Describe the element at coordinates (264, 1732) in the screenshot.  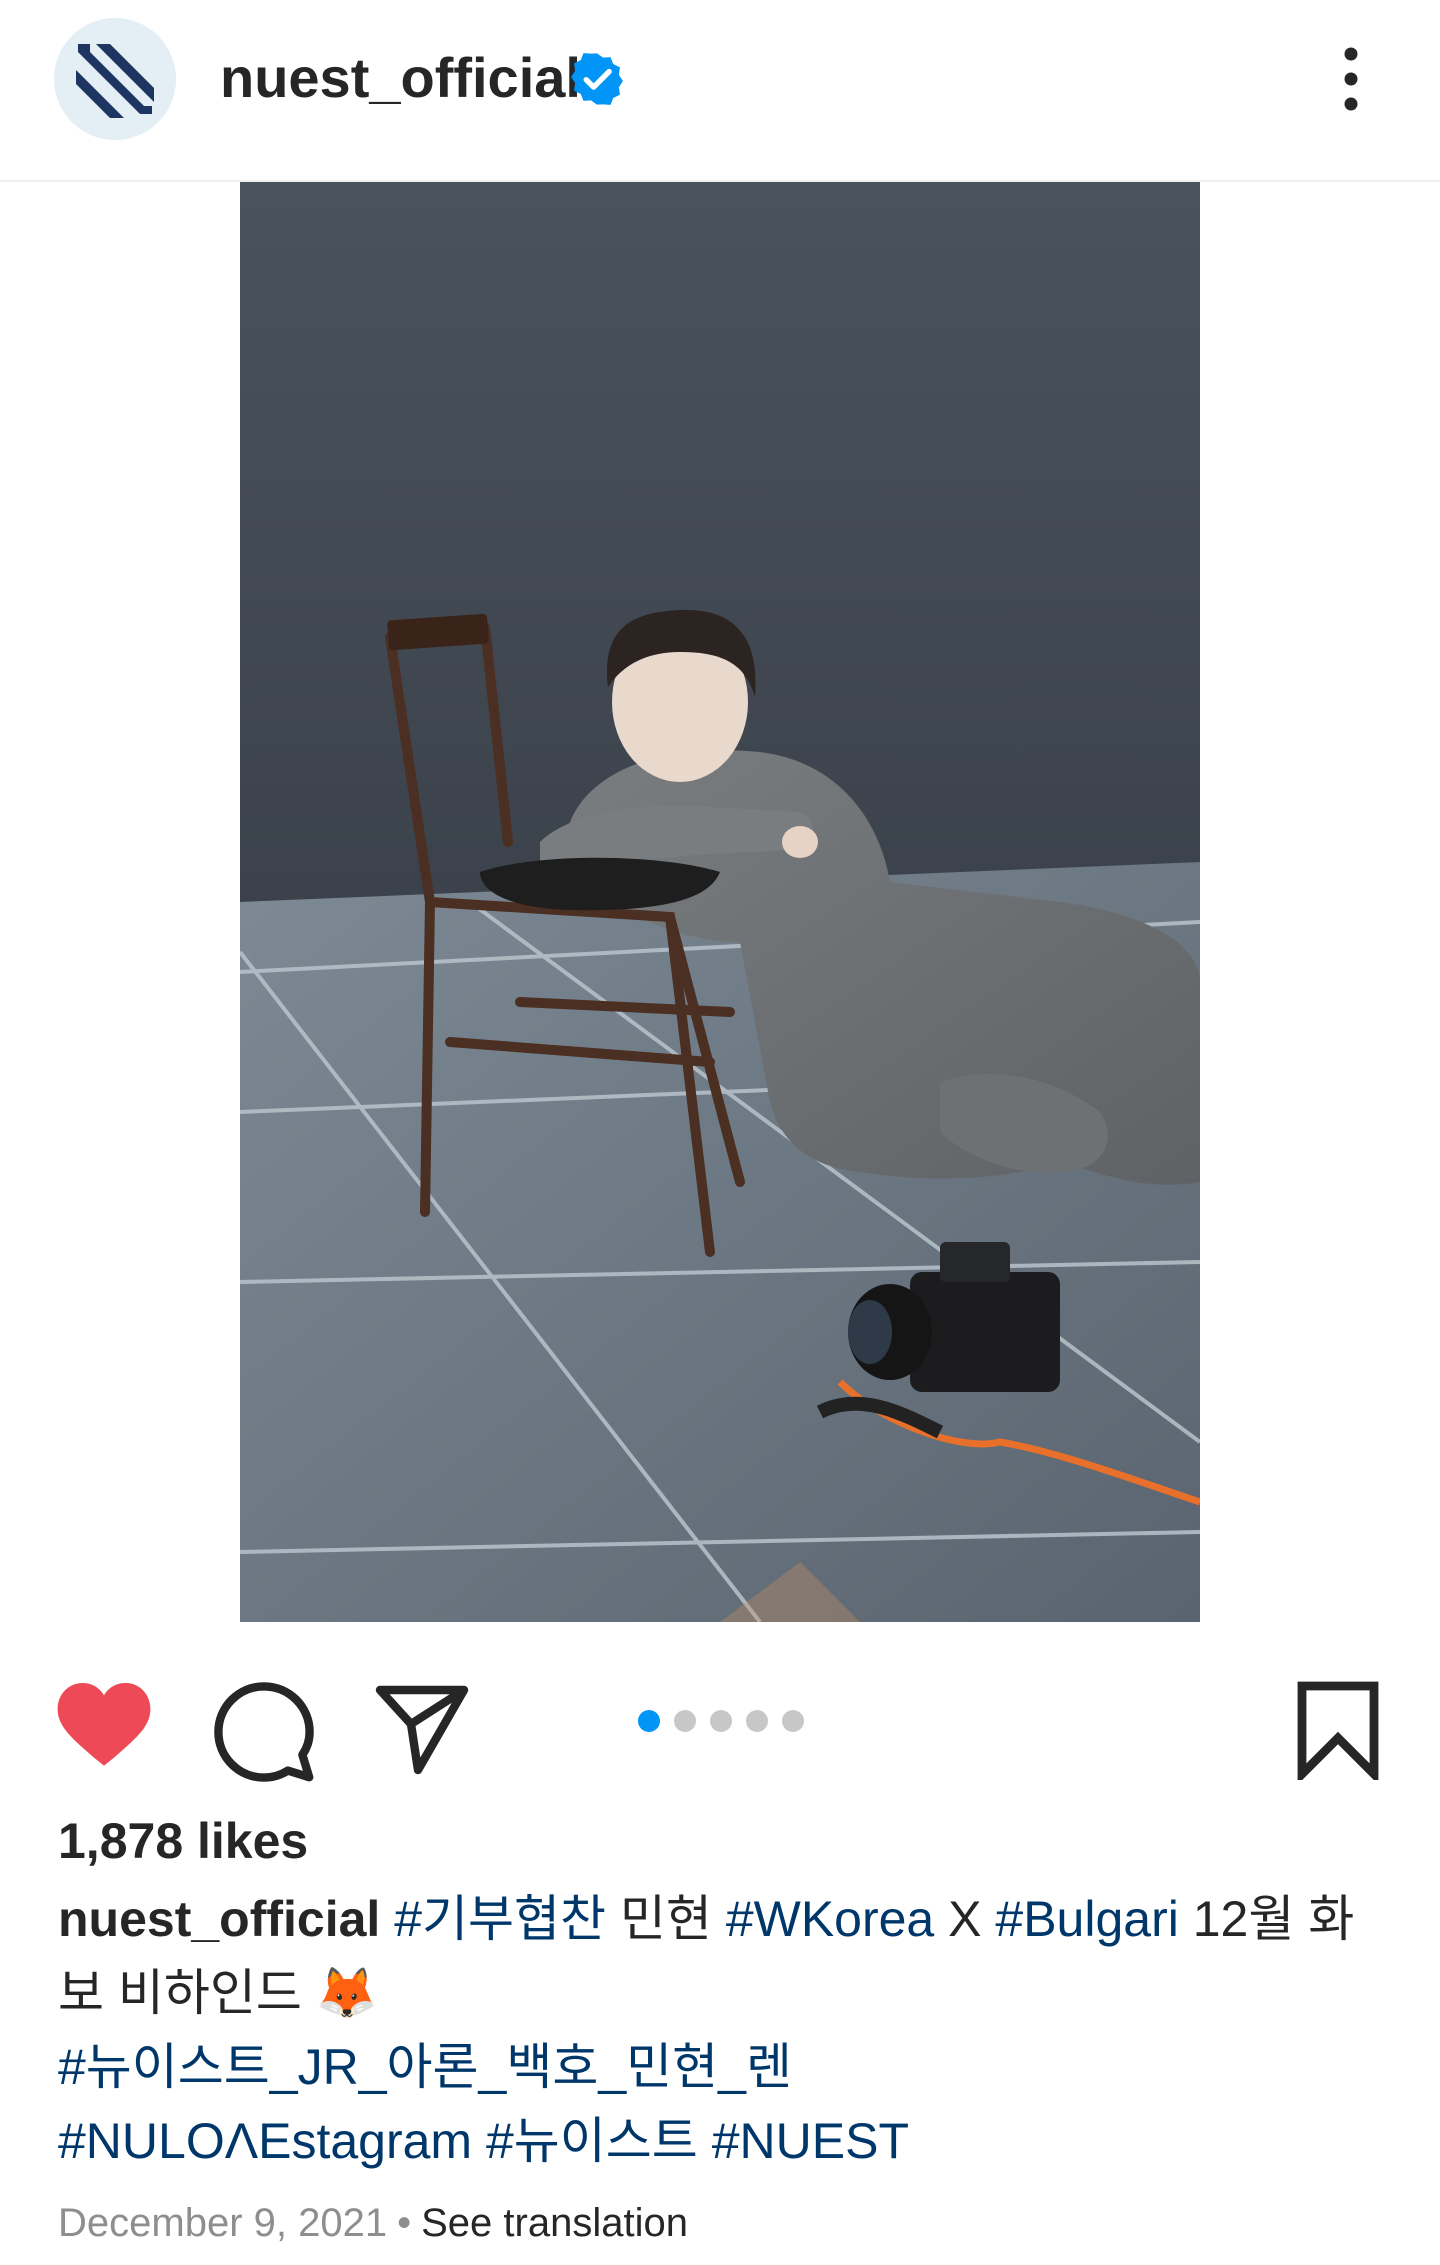
I see `comment-icon` at that location.